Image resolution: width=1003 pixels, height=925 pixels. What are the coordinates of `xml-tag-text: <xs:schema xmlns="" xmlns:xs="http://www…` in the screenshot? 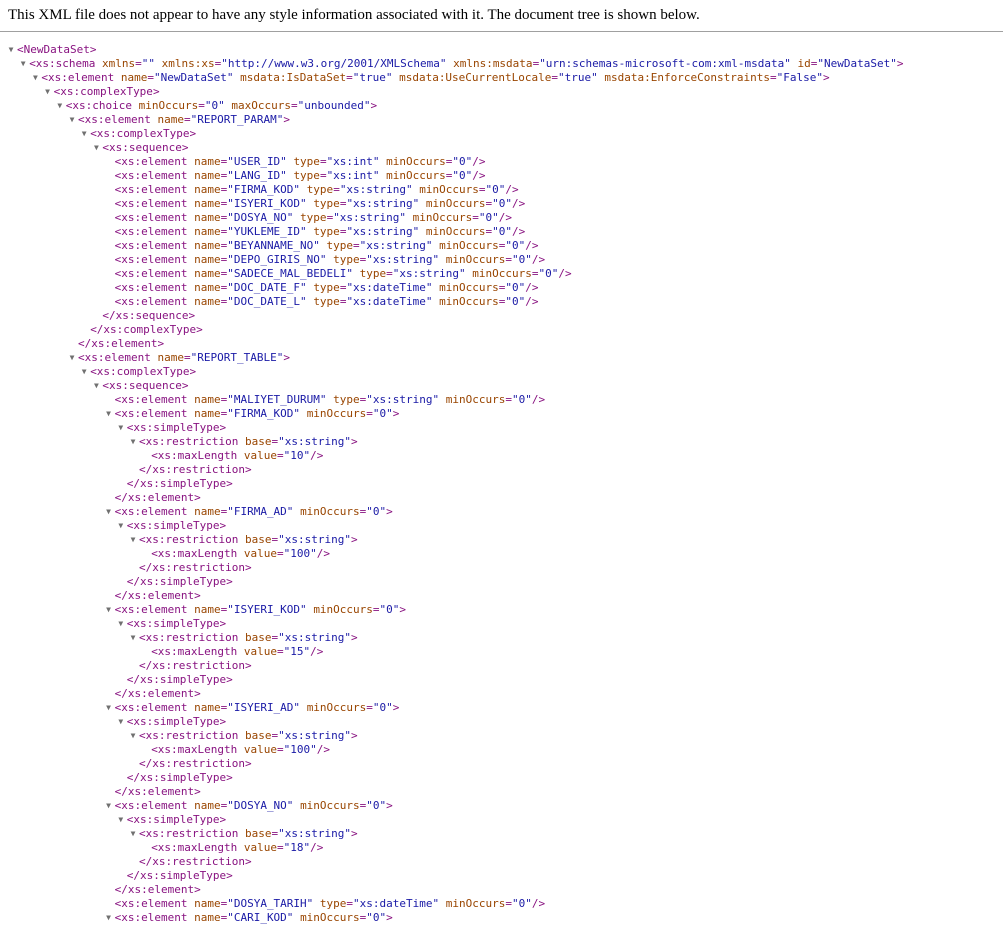 It's located at (466, 63).